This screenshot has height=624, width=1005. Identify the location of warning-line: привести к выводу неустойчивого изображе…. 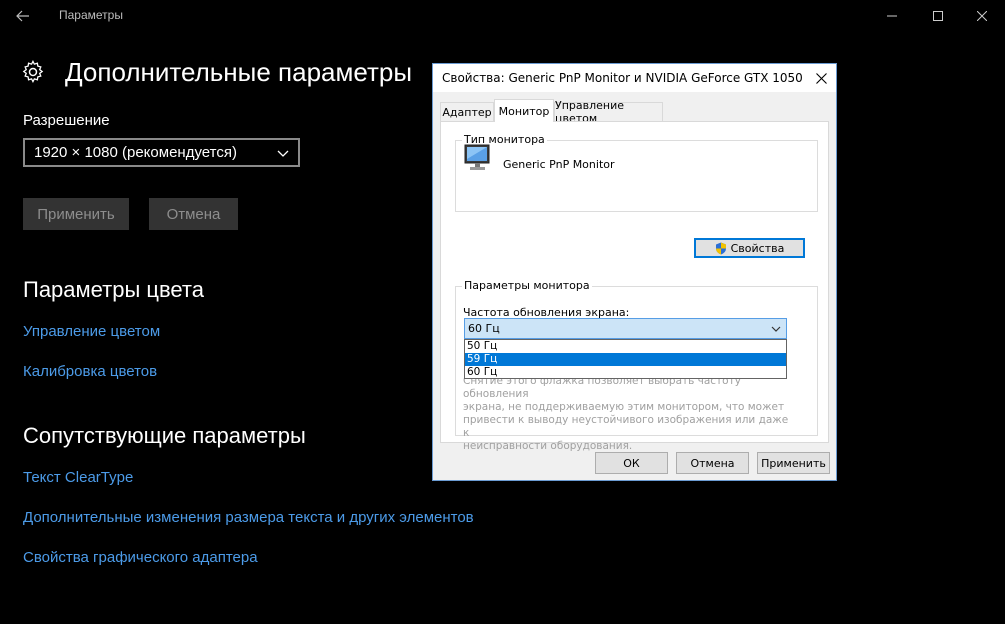
(626, 426).